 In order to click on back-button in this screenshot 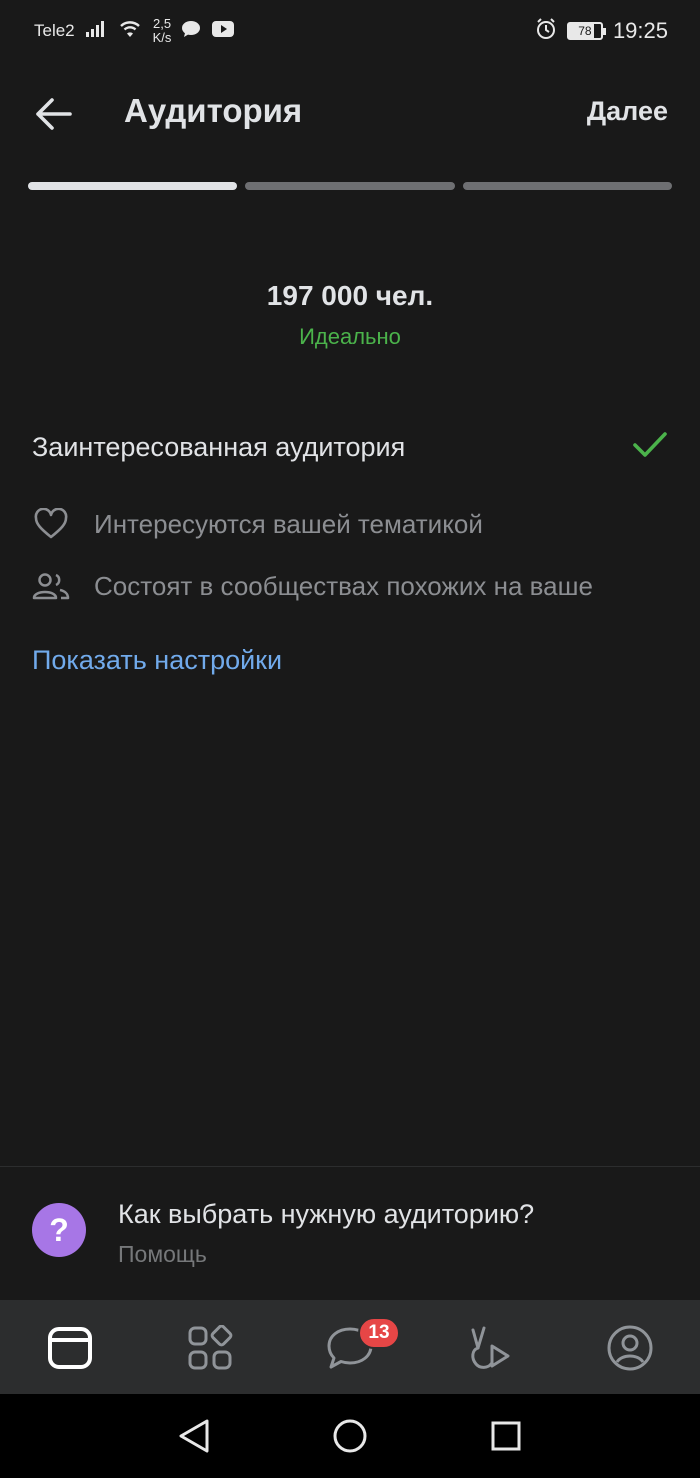, I will do `click(54, 114)`.